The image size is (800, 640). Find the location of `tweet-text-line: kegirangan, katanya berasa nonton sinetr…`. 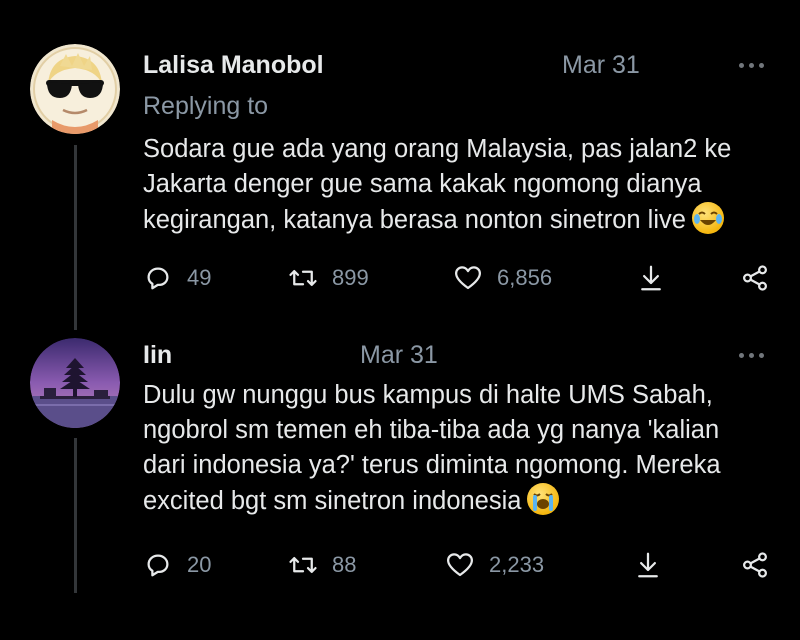

tweet-text-line: kegirangan, katanya berasa nonton sinetr… is located at coordinates (463, 220).